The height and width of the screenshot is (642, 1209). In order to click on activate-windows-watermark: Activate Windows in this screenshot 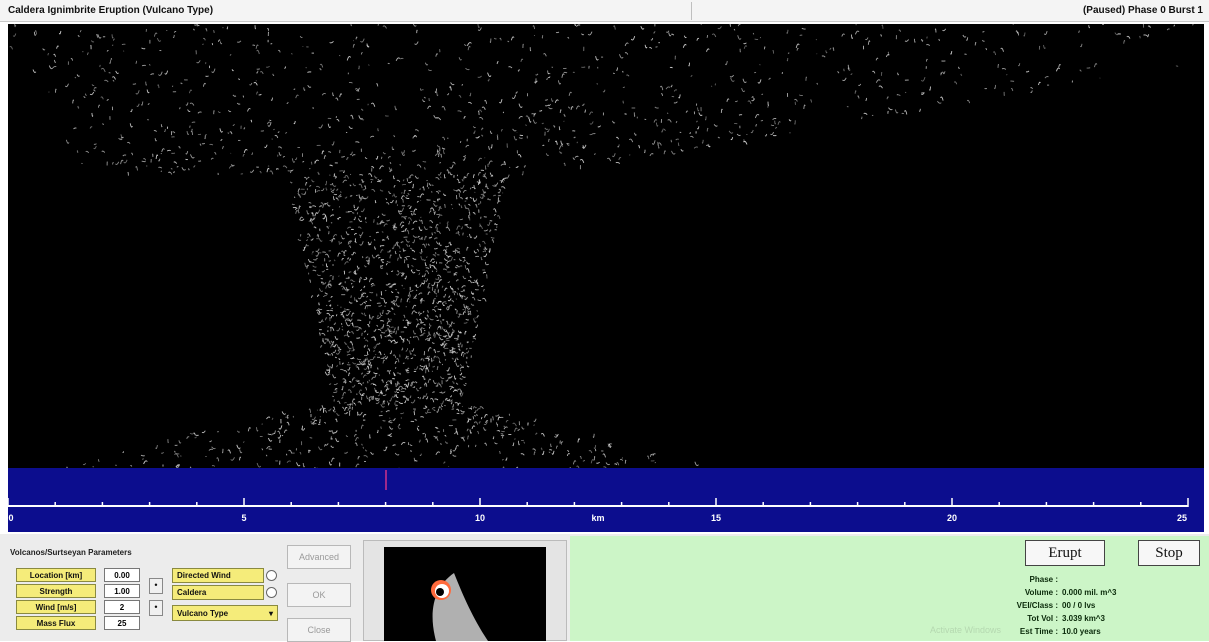, I will do `click(965, 630)`.